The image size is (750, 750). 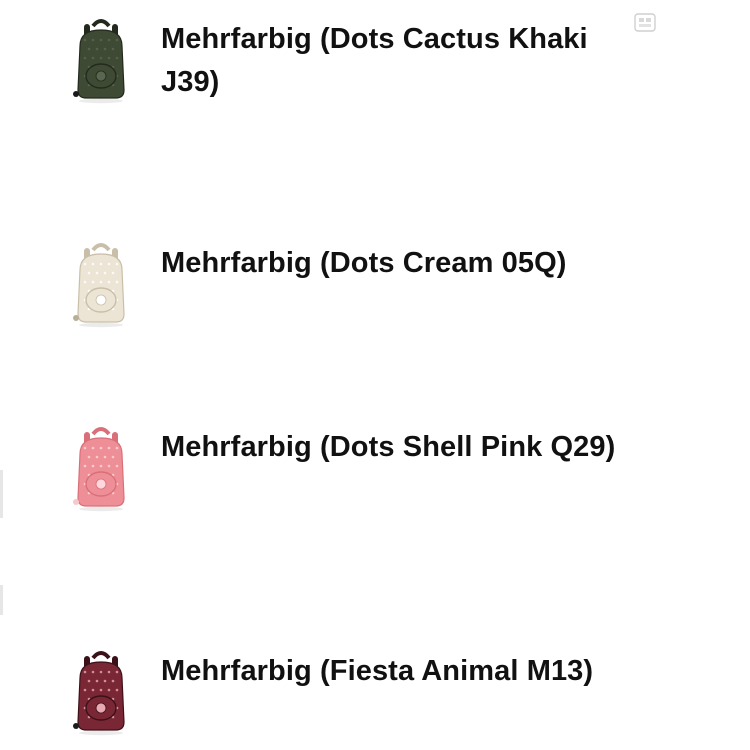 I want to click on variant-option-fiesta-animal: Mehrfarbig (Fiesta Animal M13), so click(x=356, y=692).